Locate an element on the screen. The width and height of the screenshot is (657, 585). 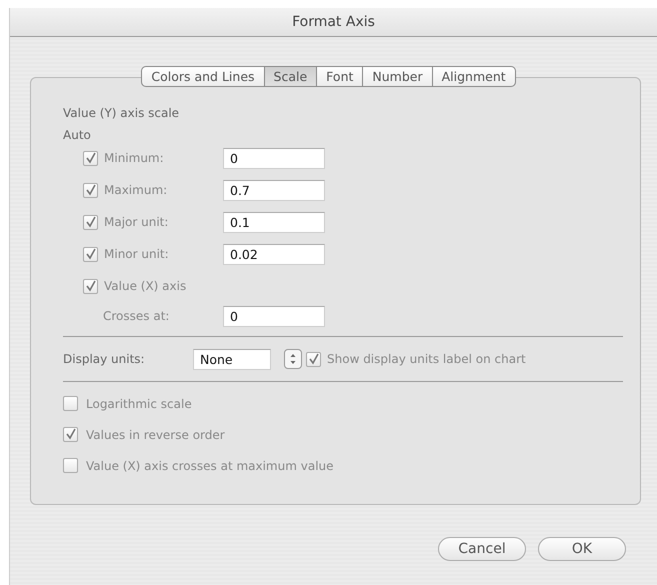
checkbox-label: Minor unit: is located at coordinates (136, 254).